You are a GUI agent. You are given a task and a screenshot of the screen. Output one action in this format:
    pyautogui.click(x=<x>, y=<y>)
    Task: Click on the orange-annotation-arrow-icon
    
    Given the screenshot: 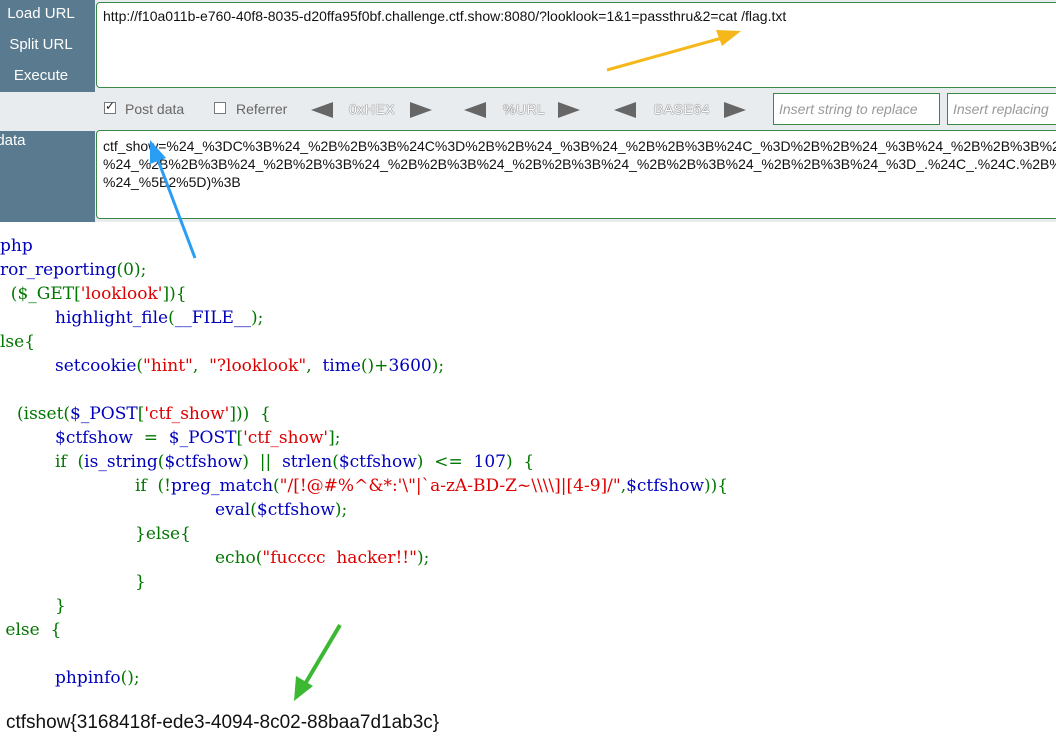 What is the action you would take?
    pyautogui.click(x=664, y=54)
    